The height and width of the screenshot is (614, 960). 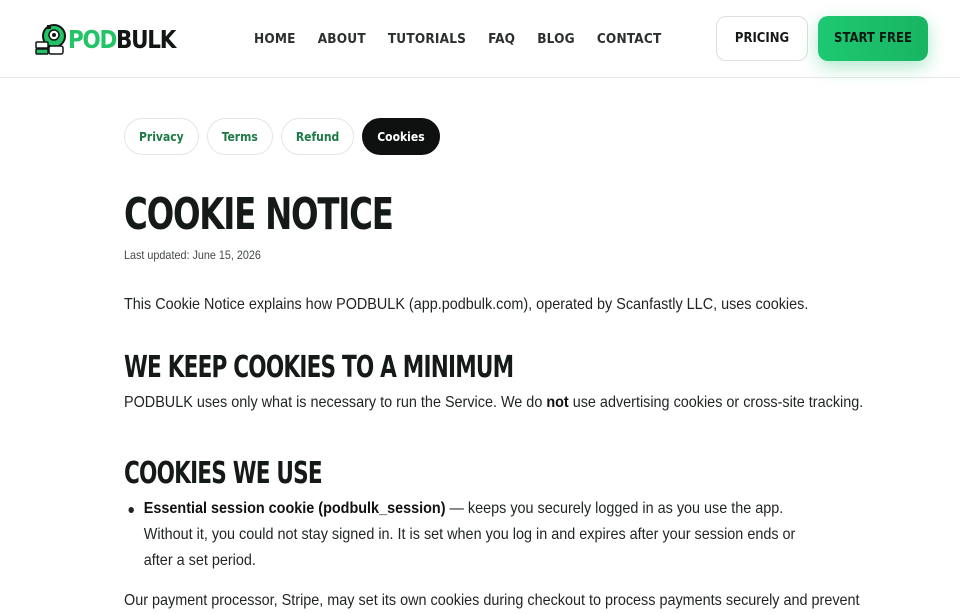 I want to click on page-title: COOKIE NOTICE, so click(x=259, y=214).